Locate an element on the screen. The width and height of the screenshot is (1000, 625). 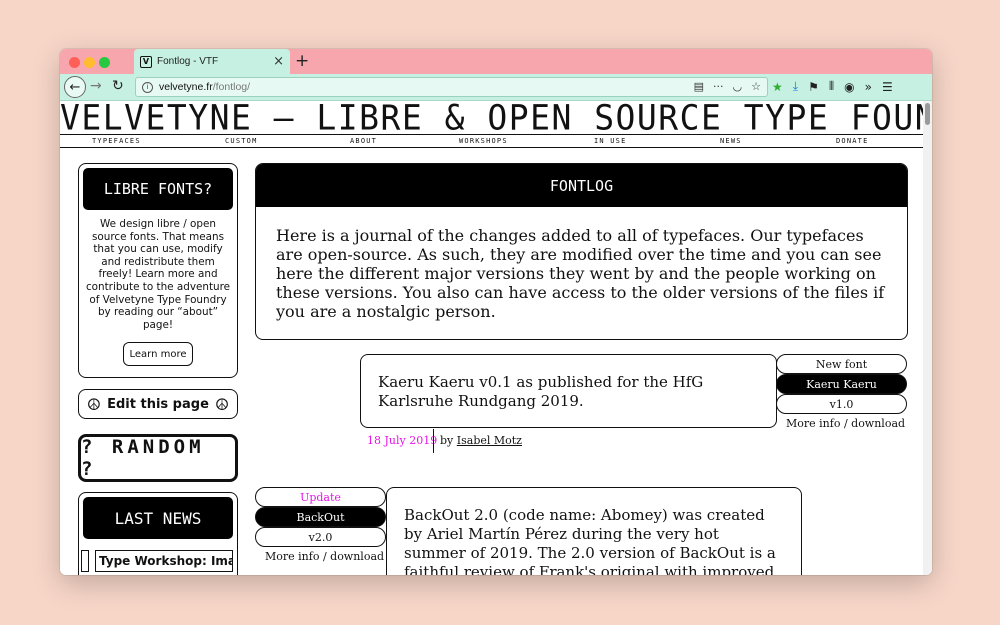
entry-type-pill: Update is located at coordinates (320, 497).